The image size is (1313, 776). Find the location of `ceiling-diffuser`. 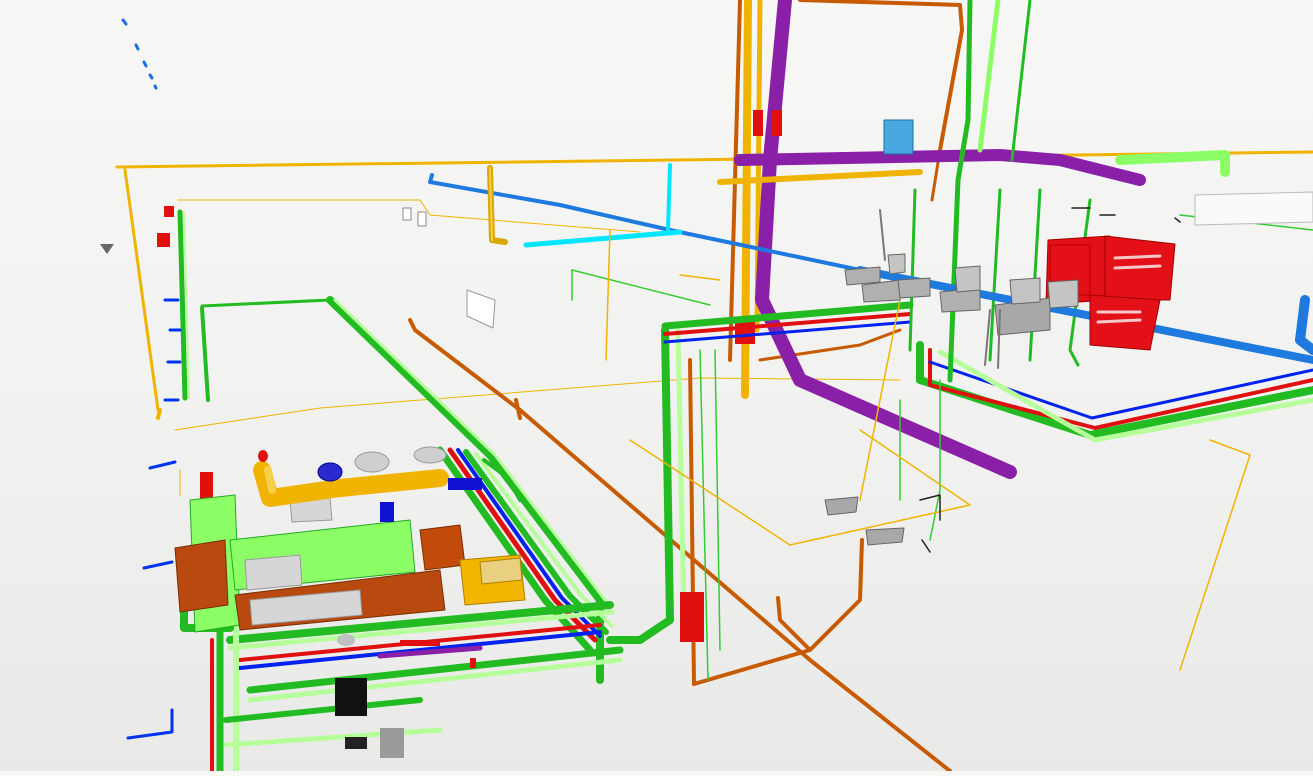

ceiling-diffuser is located at coordinates (898, 137).